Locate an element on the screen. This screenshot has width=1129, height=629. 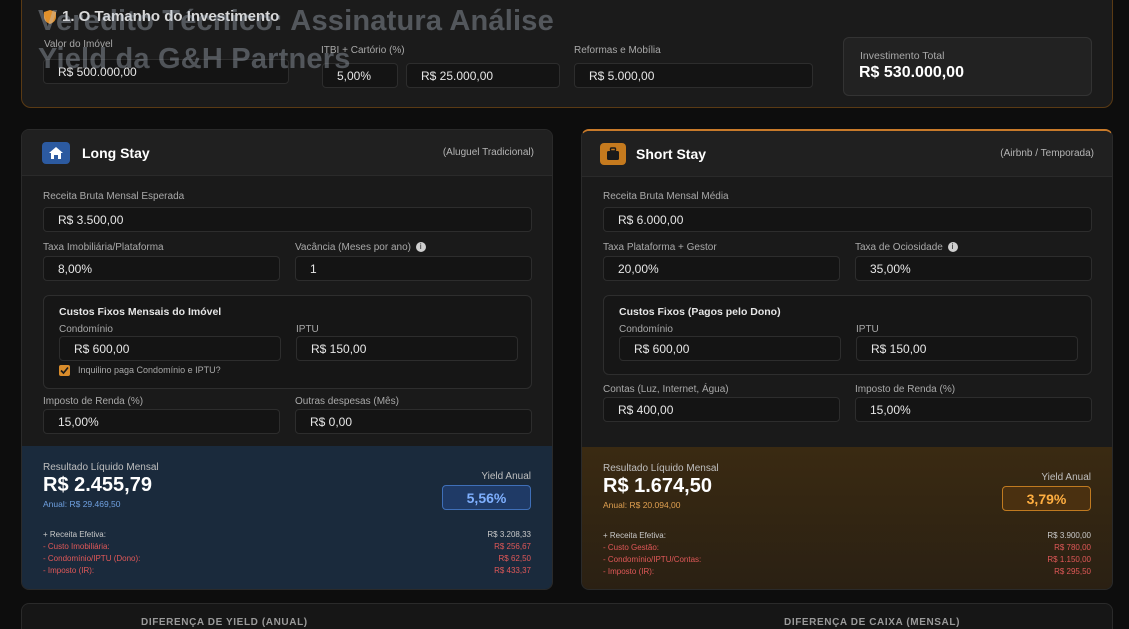
long-vacancy-label: Vacância (Meses por ano) i is located at coordinates (360, 247).